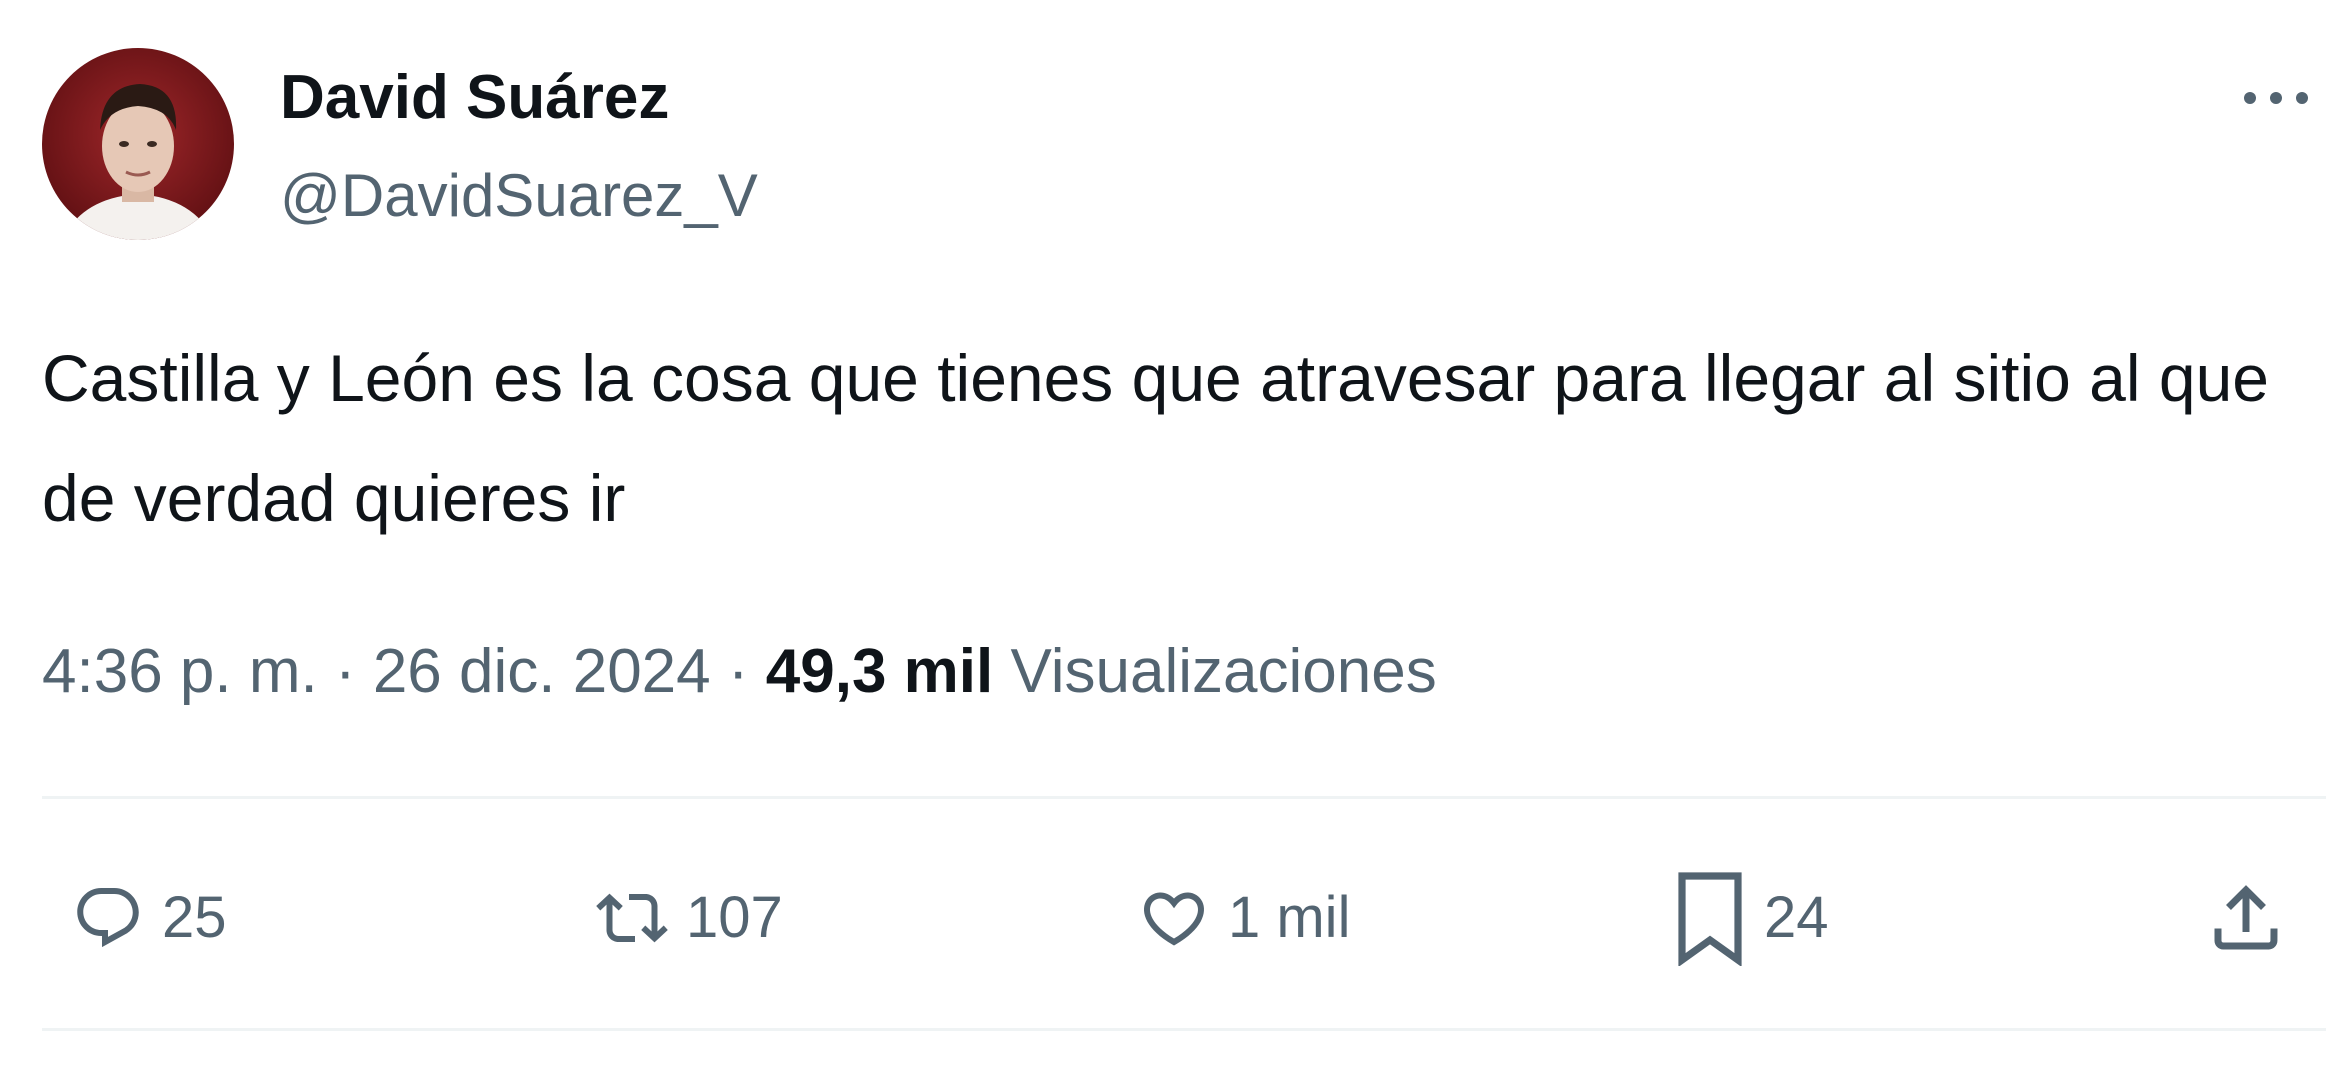 This screenshot has width=2350, height=1078. I want to click on display-name: David Suárez, so click(519, 98).